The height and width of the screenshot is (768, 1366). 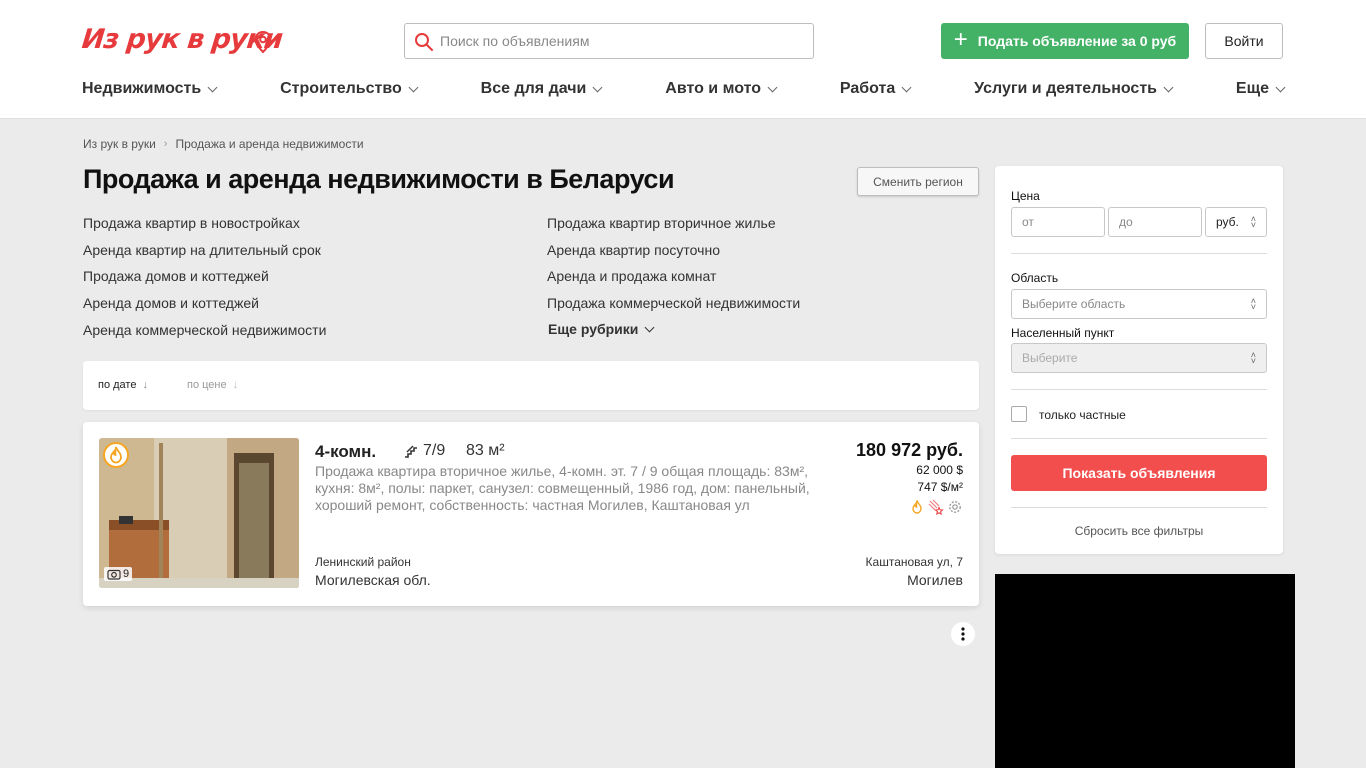 What do you see at coordinates (620, 41) in the screenshot?
I see `search-input` at bounding box center [620, 41].